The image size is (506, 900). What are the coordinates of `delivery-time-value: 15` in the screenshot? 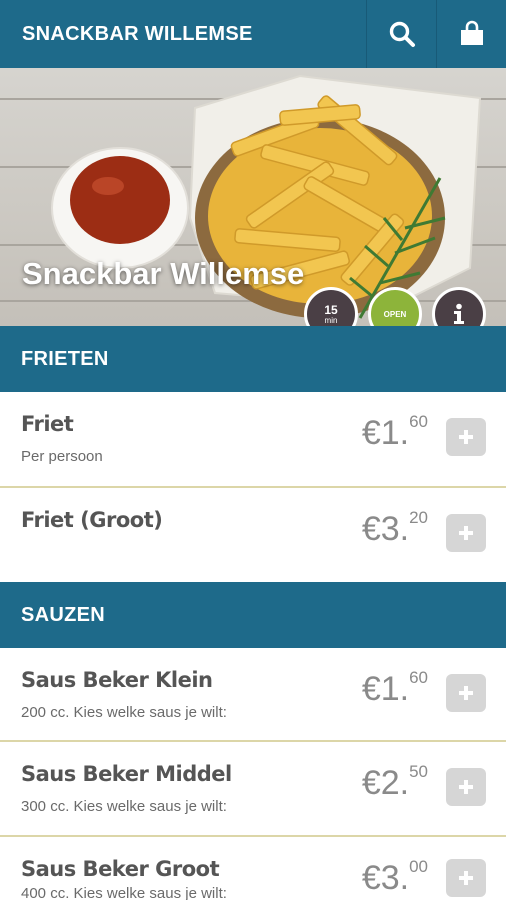 It's located at (331, 309).